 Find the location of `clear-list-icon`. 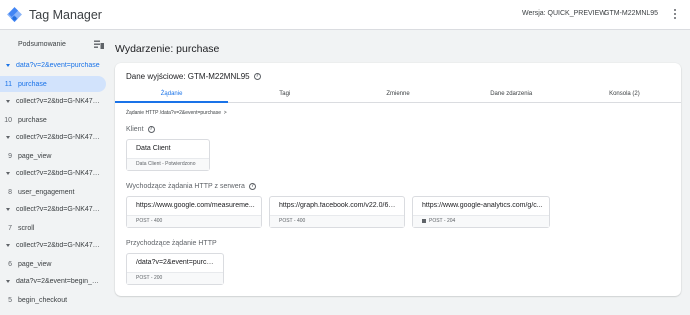

clear-list-icon is located at coordinates (99, 44).